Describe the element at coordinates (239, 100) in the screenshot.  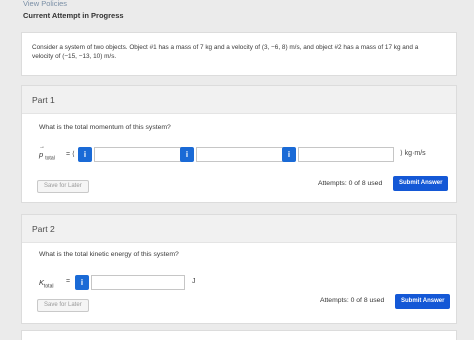
I see `part-1-header: Part 1` at that location.